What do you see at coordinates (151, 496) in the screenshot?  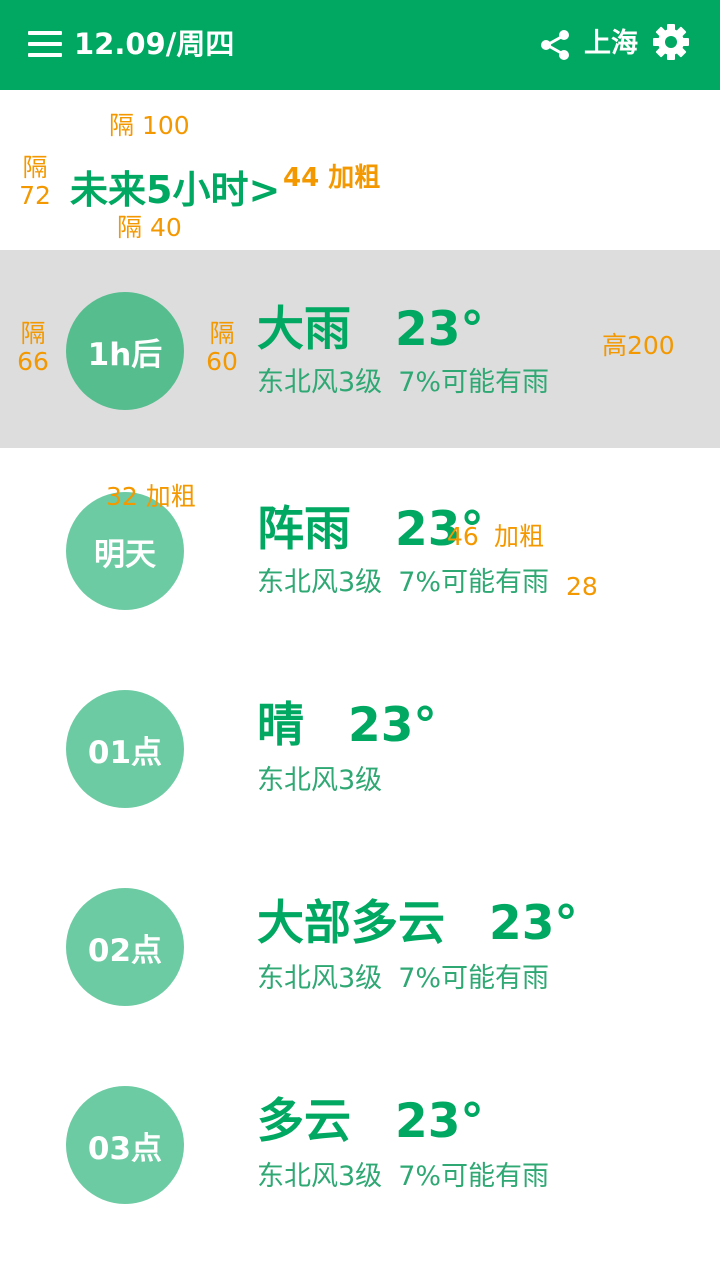 I see `font-annotation: 32 加粗` at bounding box center [151, 496].